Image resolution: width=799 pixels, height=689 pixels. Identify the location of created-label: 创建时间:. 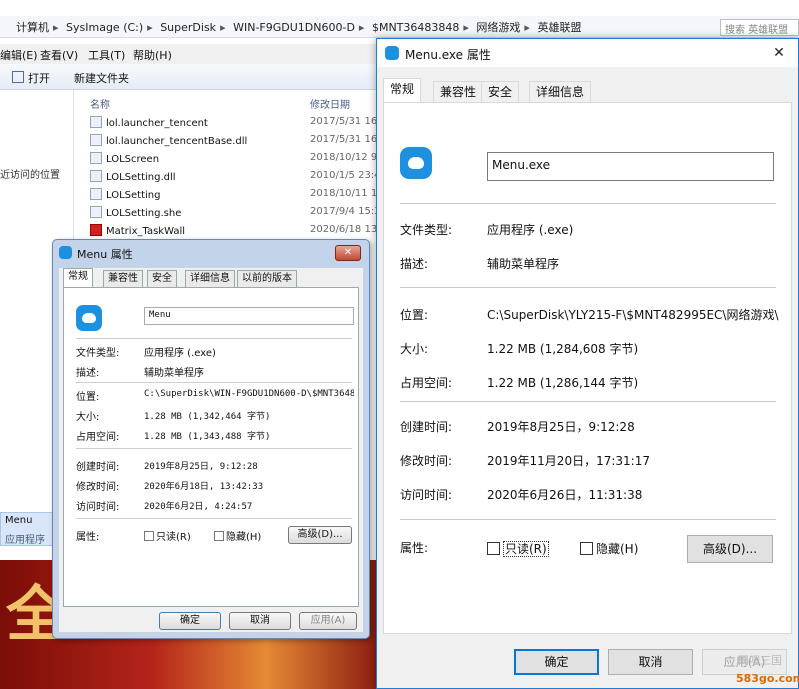
(98, 467).